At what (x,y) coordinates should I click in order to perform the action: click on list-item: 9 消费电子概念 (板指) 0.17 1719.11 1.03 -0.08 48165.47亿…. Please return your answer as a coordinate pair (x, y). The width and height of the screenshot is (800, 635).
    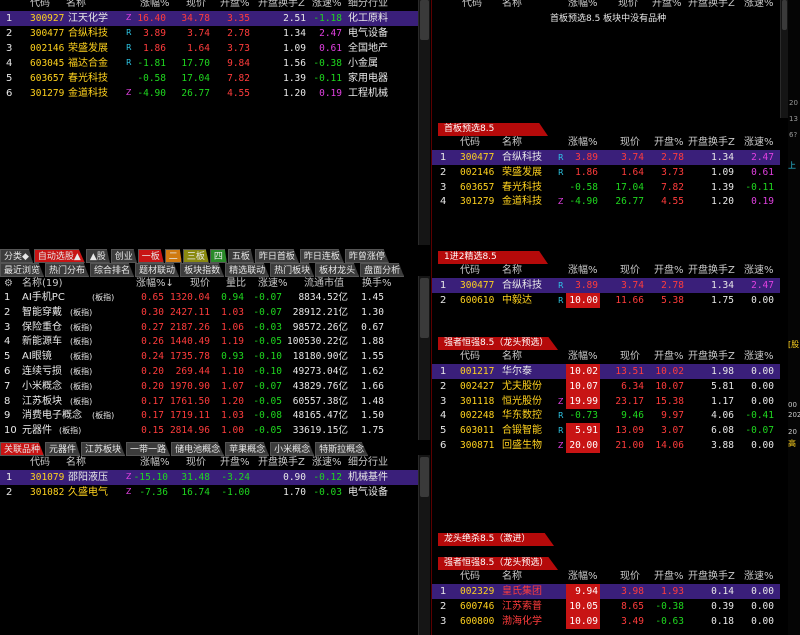
    Looking at the image, I should click on (209, 415).